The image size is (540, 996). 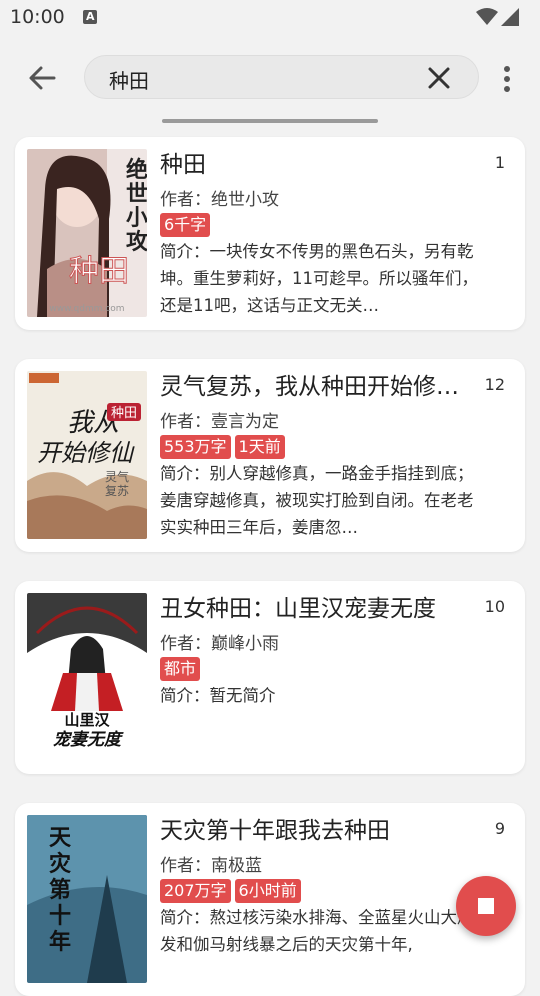 I want to click on svg-text: 山里汉, so click(x=87, y=720).